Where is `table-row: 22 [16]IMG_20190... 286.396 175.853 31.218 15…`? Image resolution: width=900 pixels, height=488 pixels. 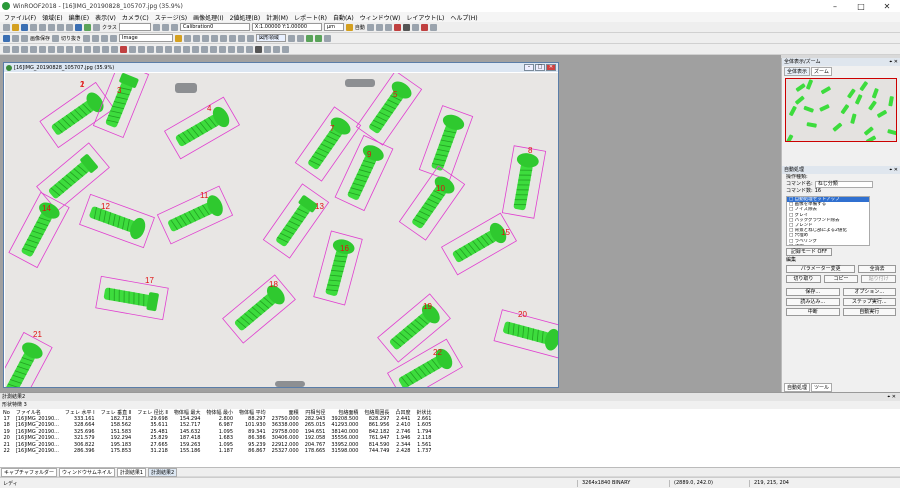 table-row: 22 [16]IMG_20190... 286.396 175.853 31.218 15… is located at coordinates (217, 451).